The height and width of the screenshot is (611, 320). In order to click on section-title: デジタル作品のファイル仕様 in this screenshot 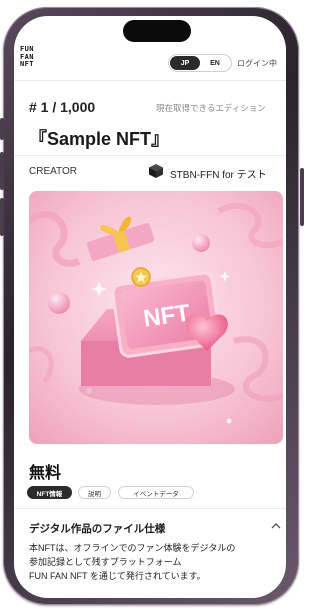, I will do `click(97, 528)`.